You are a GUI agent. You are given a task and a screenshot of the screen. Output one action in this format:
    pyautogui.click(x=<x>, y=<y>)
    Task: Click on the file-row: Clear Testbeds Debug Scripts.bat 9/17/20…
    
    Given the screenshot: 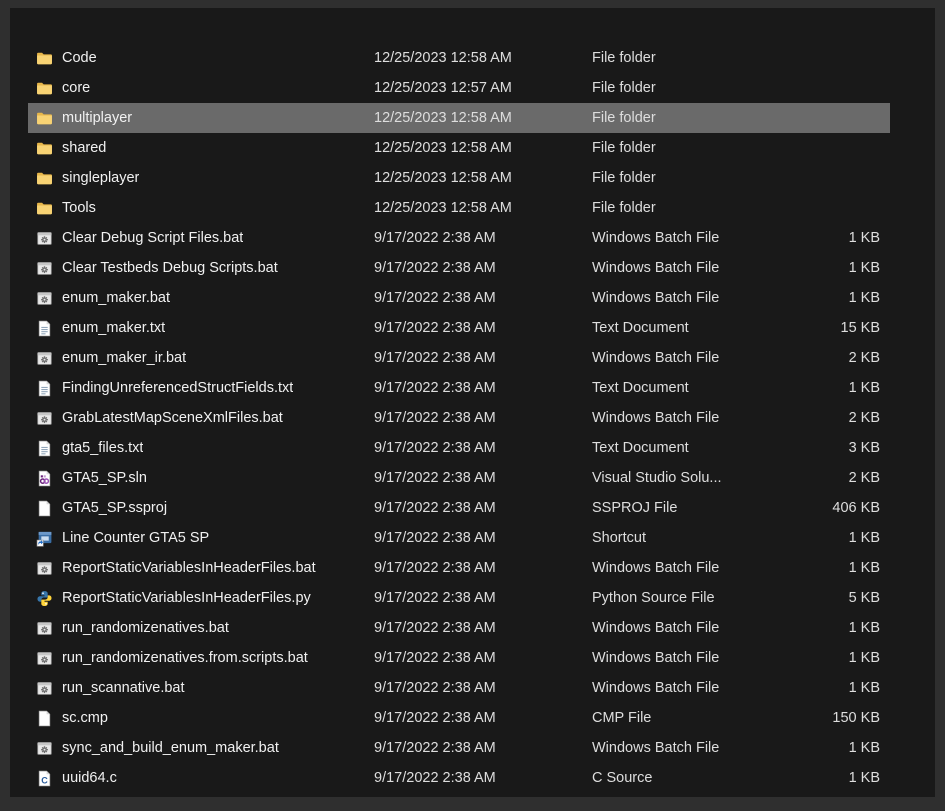 What is the action you would take?
    pyautogui.click(x=459, y=268)
    